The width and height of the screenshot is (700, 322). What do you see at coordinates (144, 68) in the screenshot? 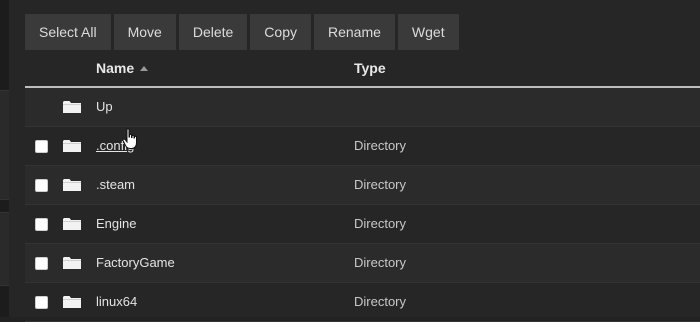
I see `sort-ascending-icon` at bounding box center [144, 68].